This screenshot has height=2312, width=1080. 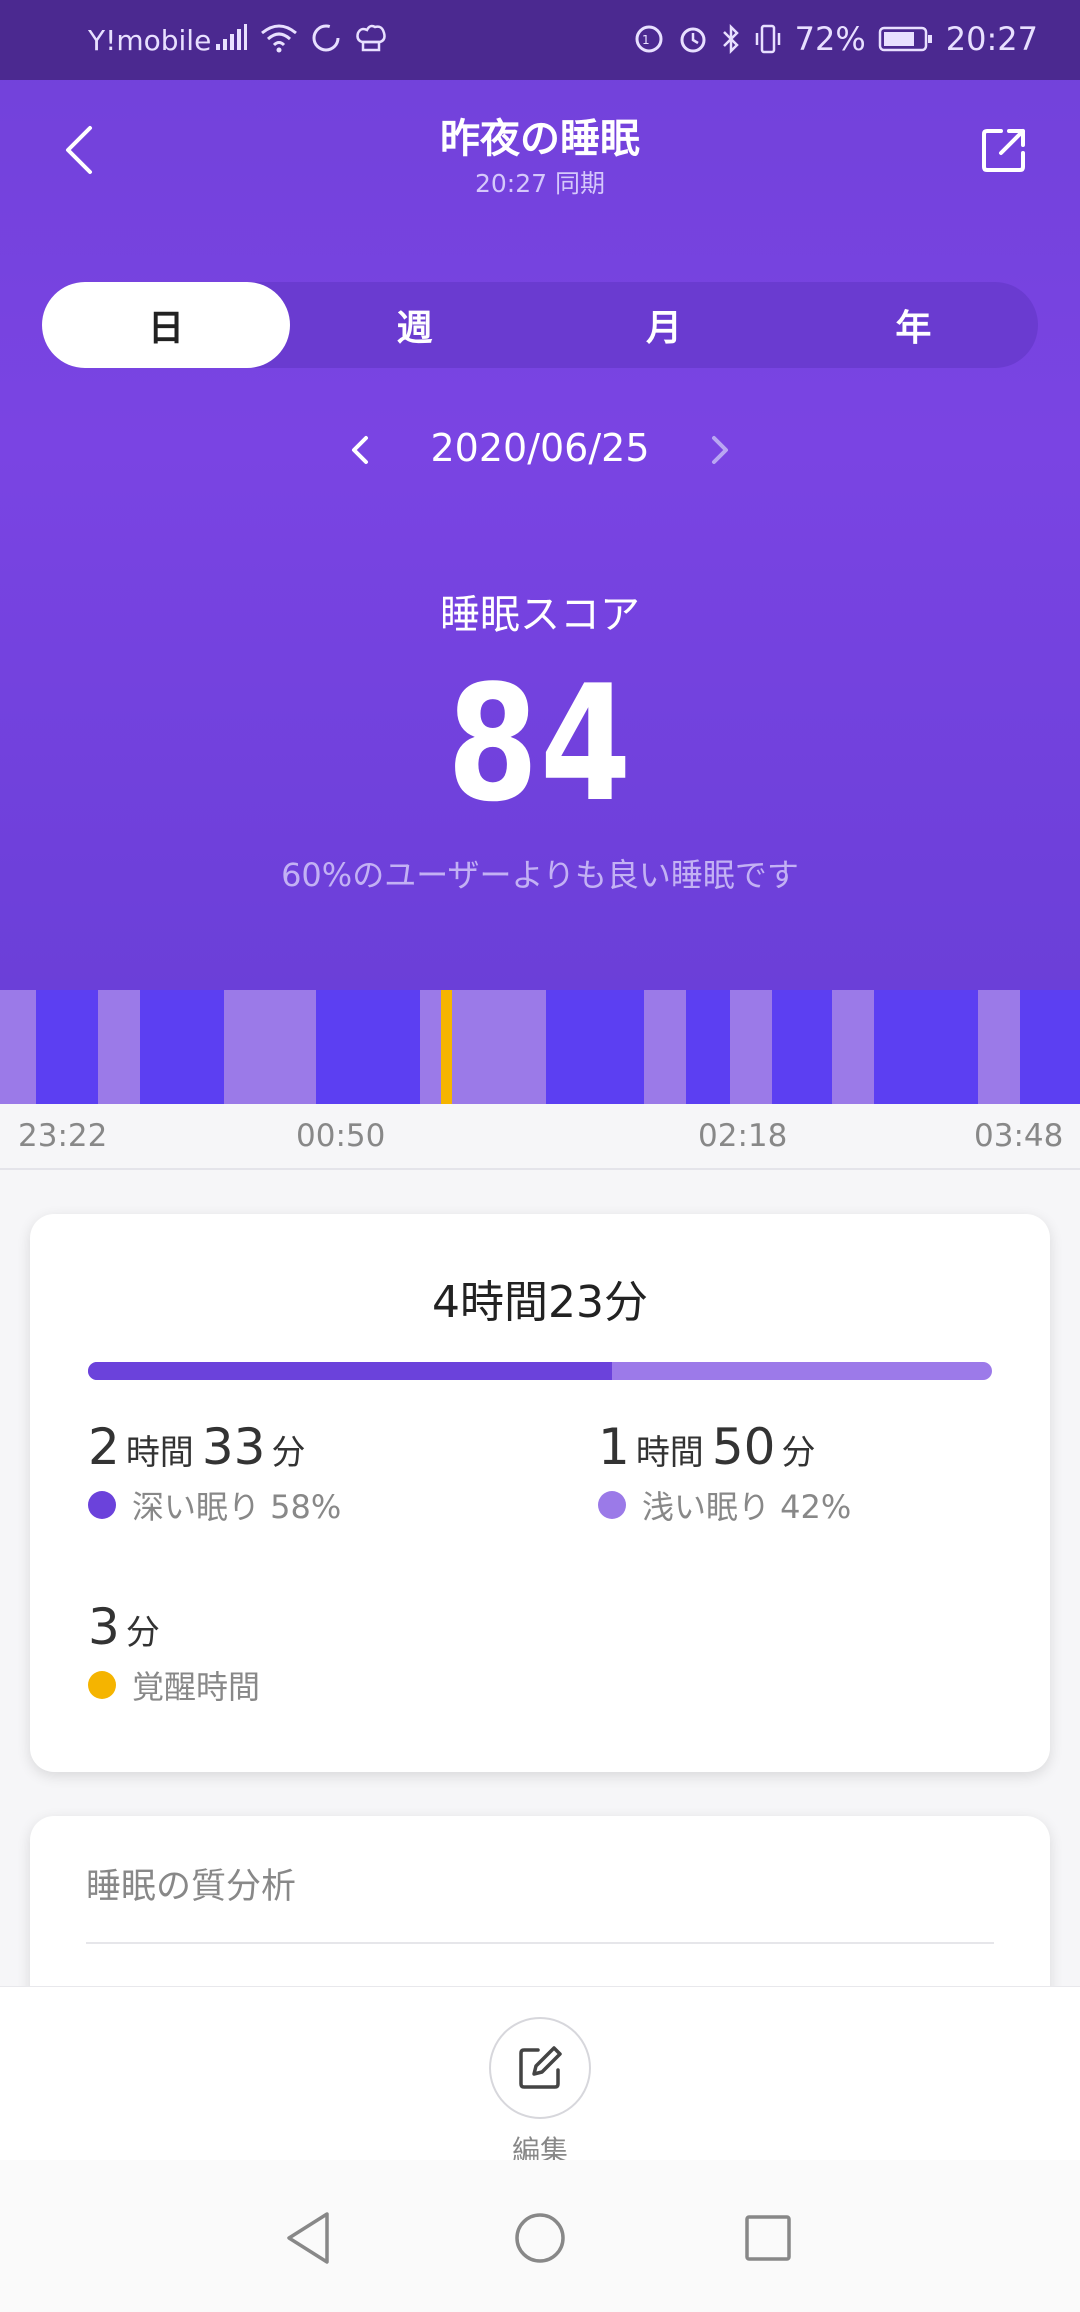 What do you see at coordinates (326, 38) in the screenshot?
I see `sync-circle-icon` at bounding box center [326, 38].